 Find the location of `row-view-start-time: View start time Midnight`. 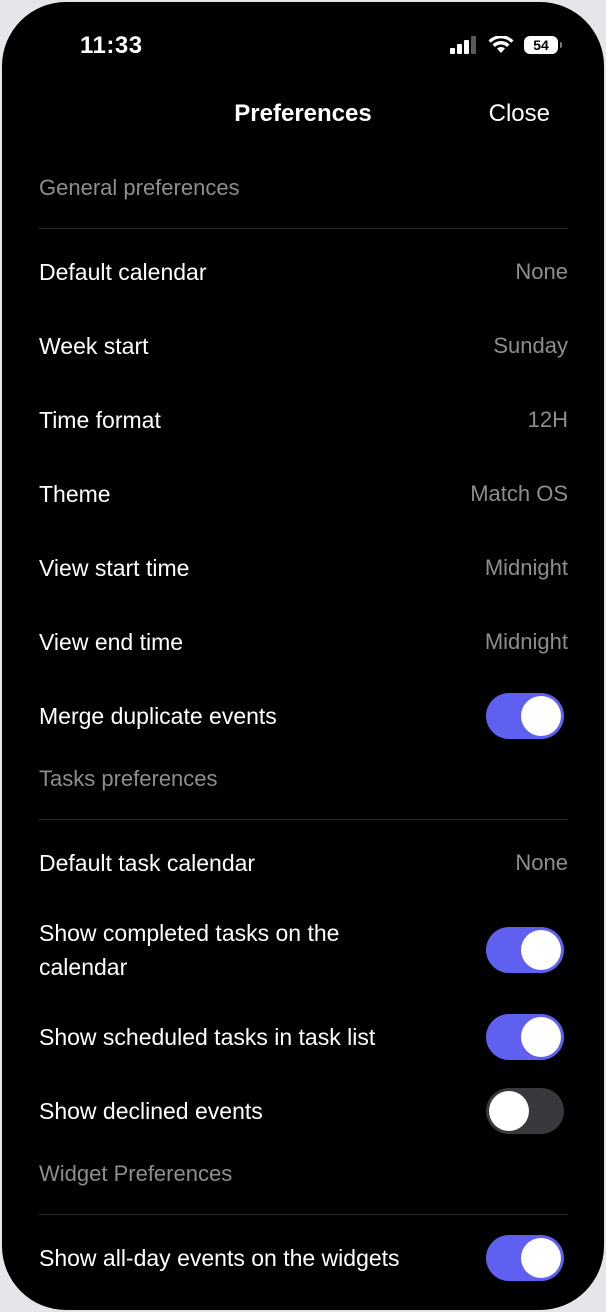

row-view-start-time: View start time Midnight is located at coordinates (303, 568).